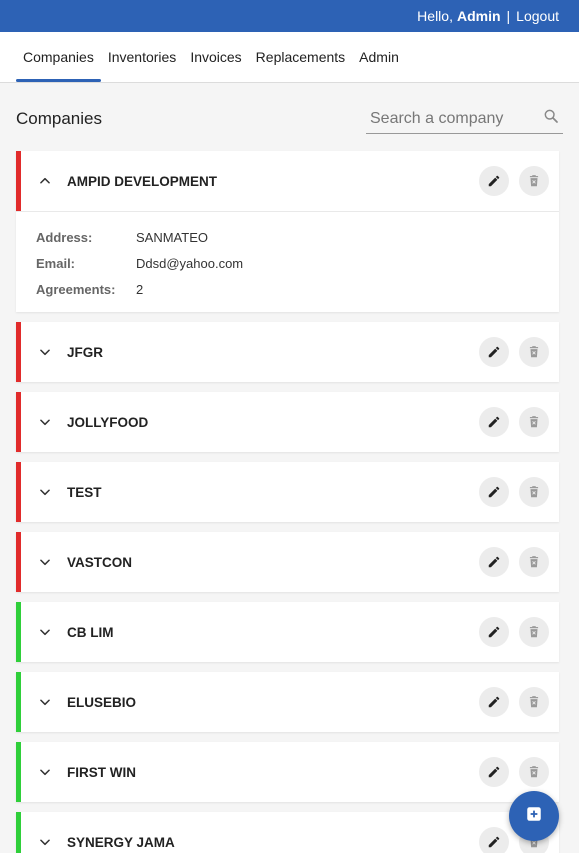 Image resolution: width=579 pixels, height=853 pixels. I want to click on logout-link: Logout, so click(537, 16).